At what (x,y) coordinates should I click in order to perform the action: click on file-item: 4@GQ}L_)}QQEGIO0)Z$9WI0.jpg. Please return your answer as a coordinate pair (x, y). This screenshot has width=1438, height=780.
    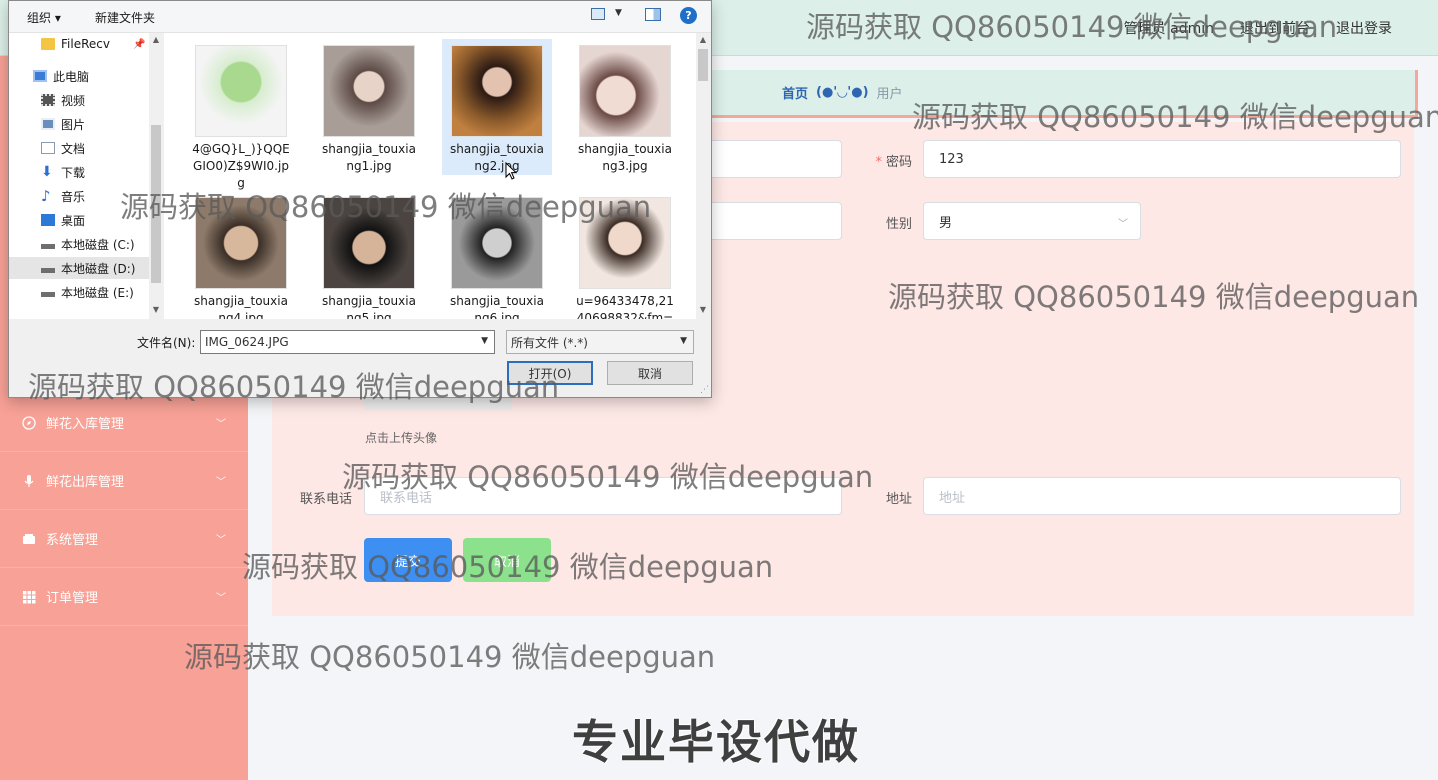
    Looking at the image, I should click on (241, 115).